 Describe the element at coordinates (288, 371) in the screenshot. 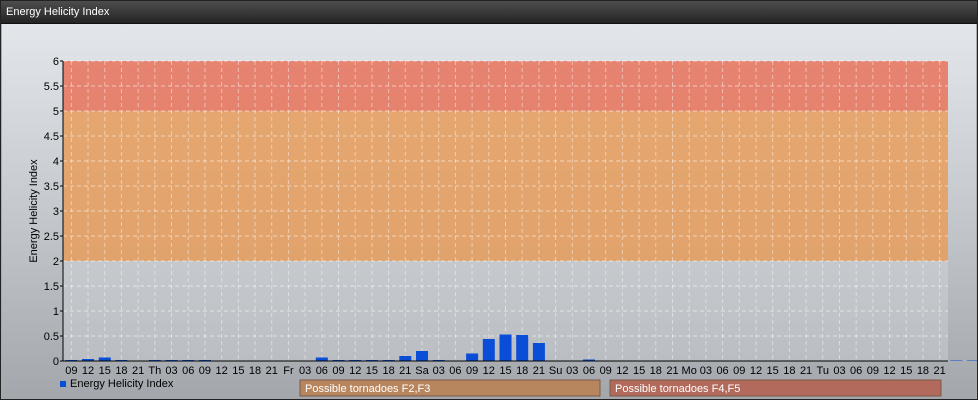

I see `x-tick-label: Fr` at that location.